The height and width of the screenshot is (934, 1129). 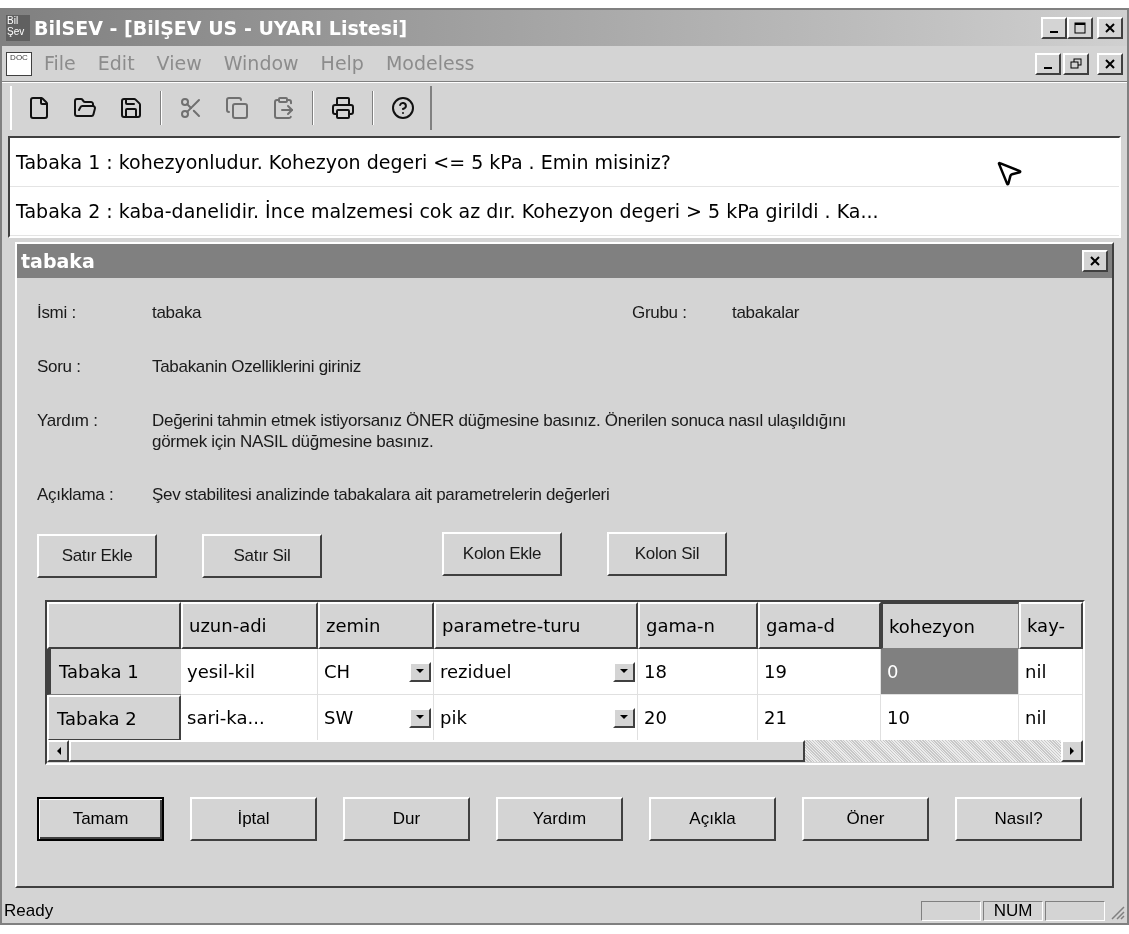 What do you see at coordinates (536, 718) in the screenshot?
I see `table-cell: pik` at bounding box center [536, 718].